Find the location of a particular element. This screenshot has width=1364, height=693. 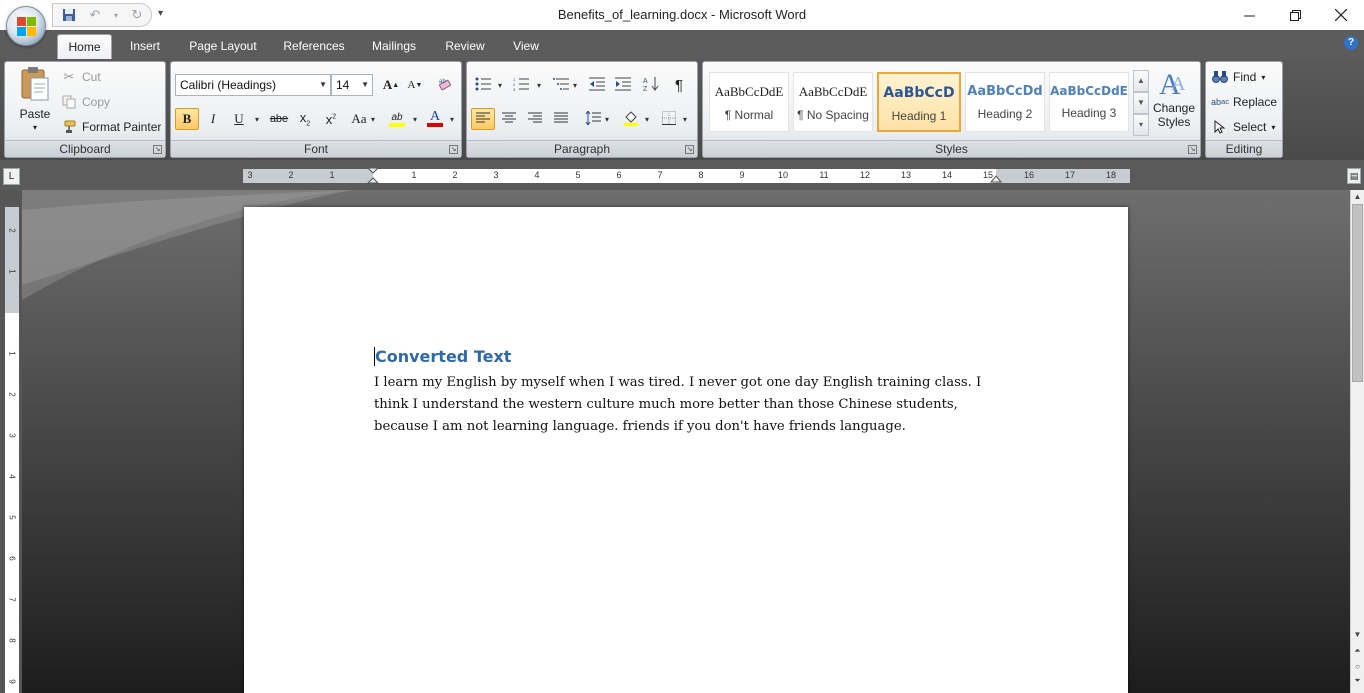

next-page-icon: ⏷ is located at coordinates (1357, 681).